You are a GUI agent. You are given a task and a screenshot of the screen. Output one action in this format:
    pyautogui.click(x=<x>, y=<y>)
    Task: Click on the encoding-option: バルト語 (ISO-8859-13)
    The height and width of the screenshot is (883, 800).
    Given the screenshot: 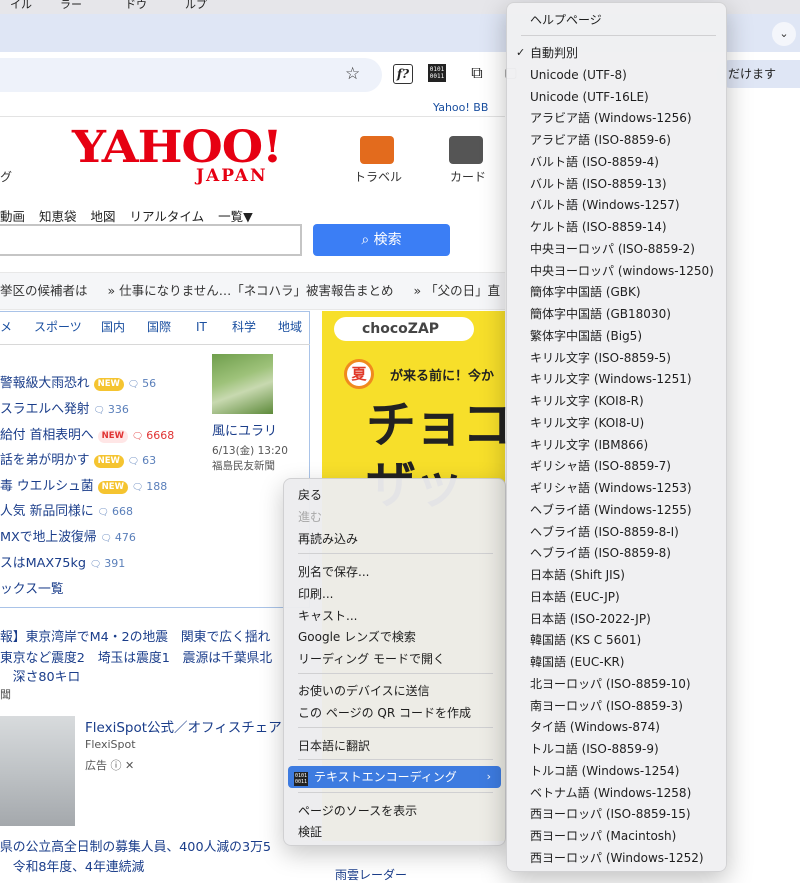 What is the action you would take?
    pyautogui.click(x=616, y=184)
    